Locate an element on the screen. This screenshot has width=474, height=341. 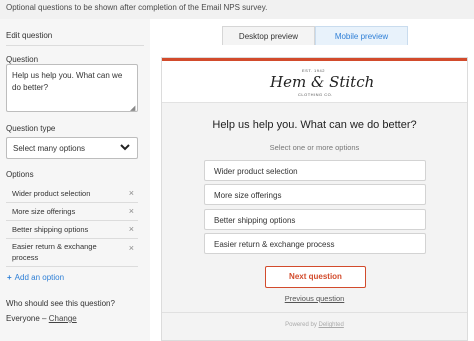
question-type-value: Select many options is located at coordinates (49, 148).